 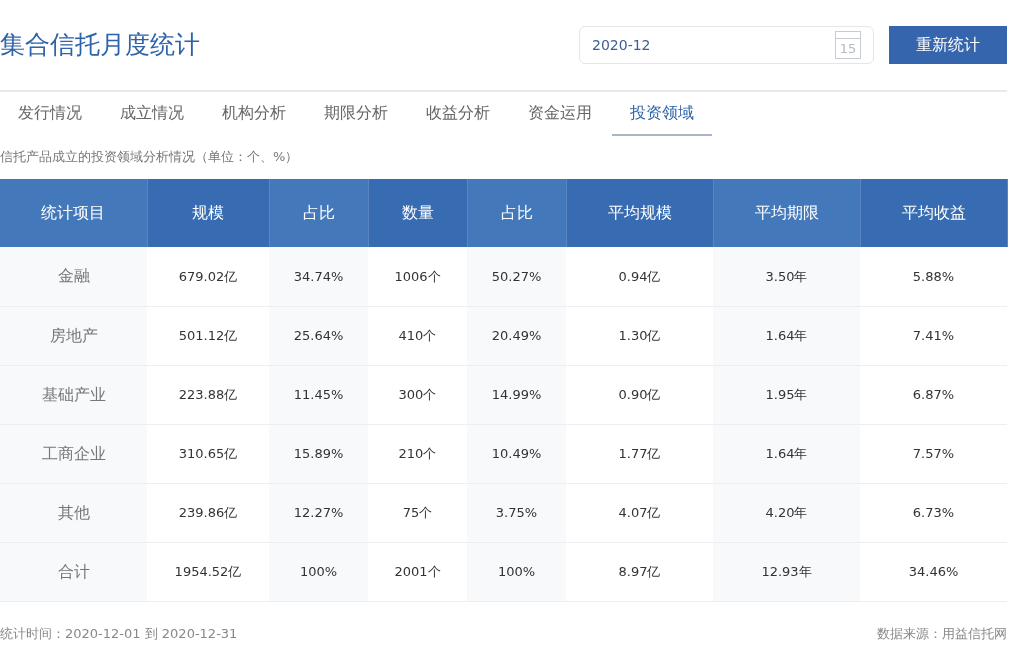 I want to click on table-cell: 223.88亿, so click(x=208, y=394).